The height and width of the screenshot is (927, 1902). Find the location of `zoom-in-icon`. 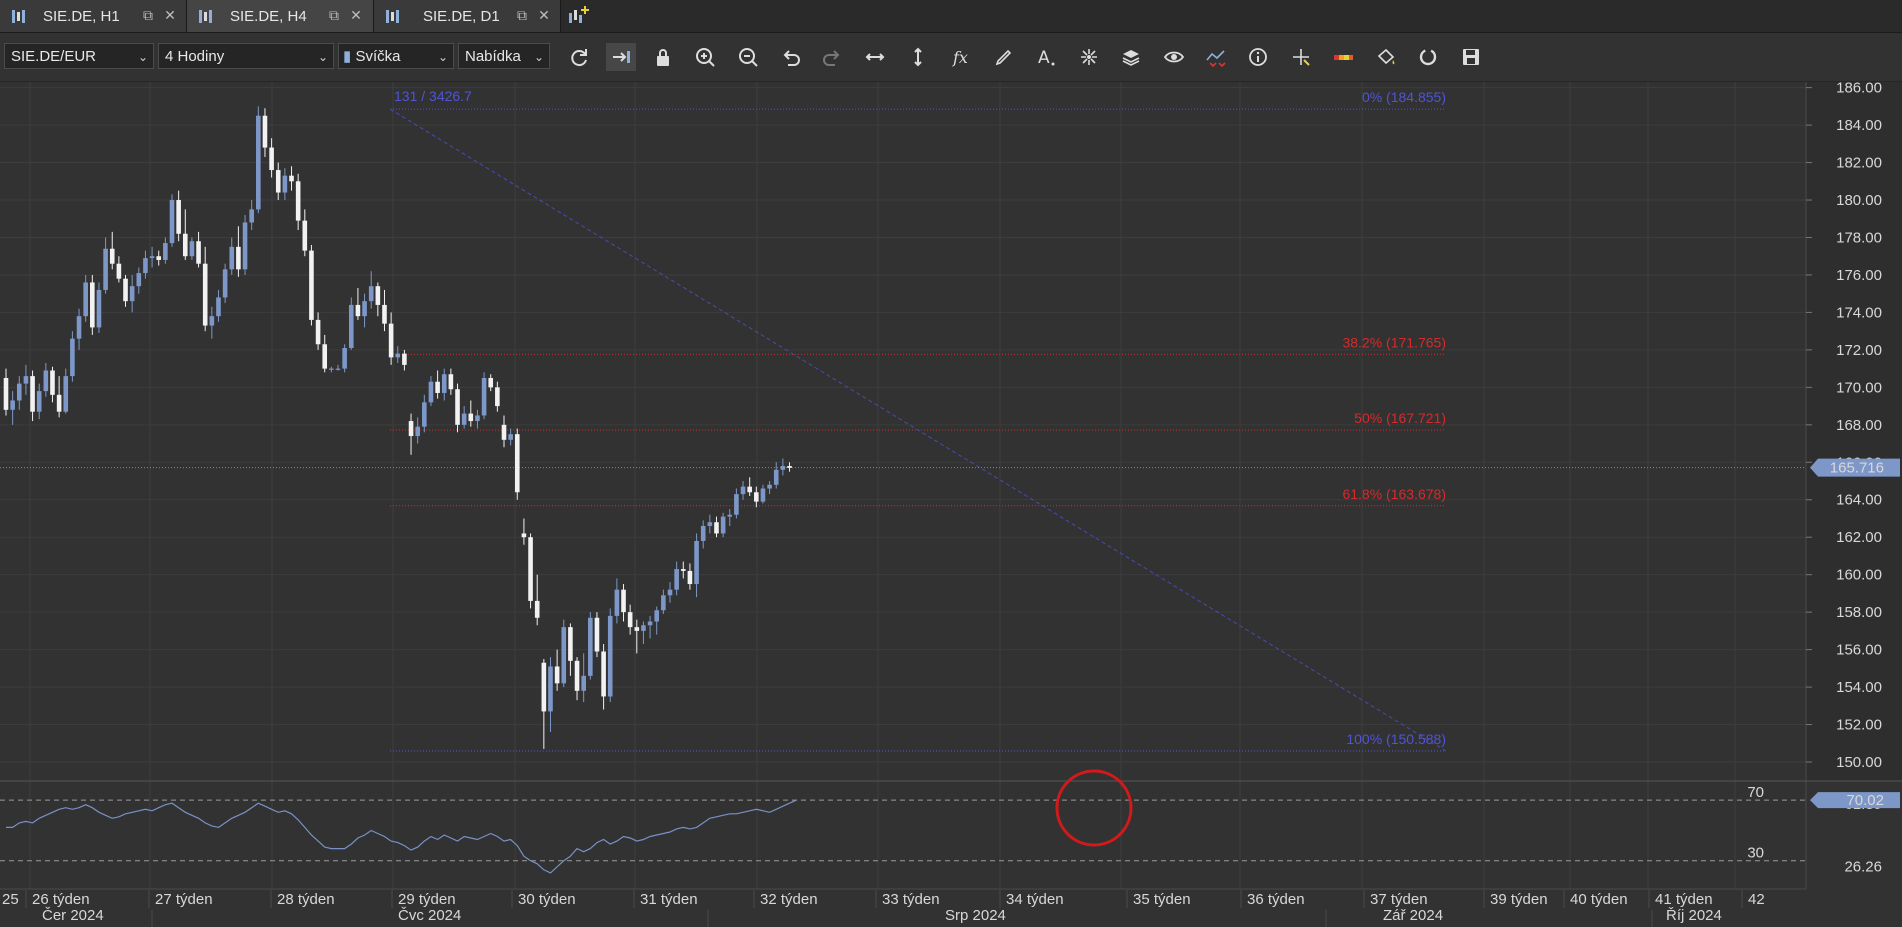

zoom-in-icon is located at coordinates (705, 57).